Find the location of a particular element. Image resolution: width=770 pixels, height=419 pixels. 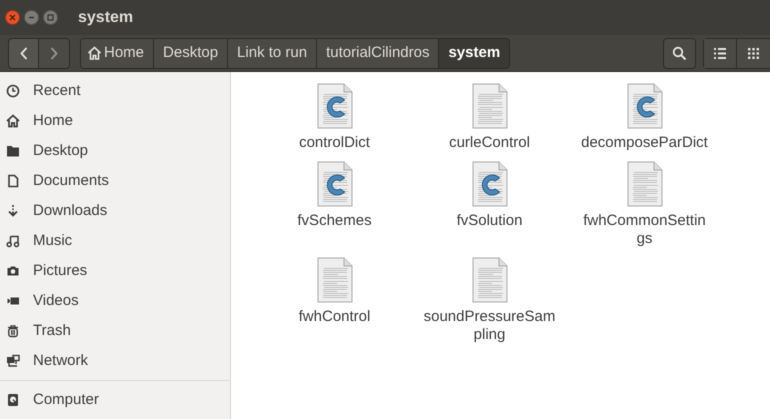

minimize-icon is located at coordinates (31, 17).